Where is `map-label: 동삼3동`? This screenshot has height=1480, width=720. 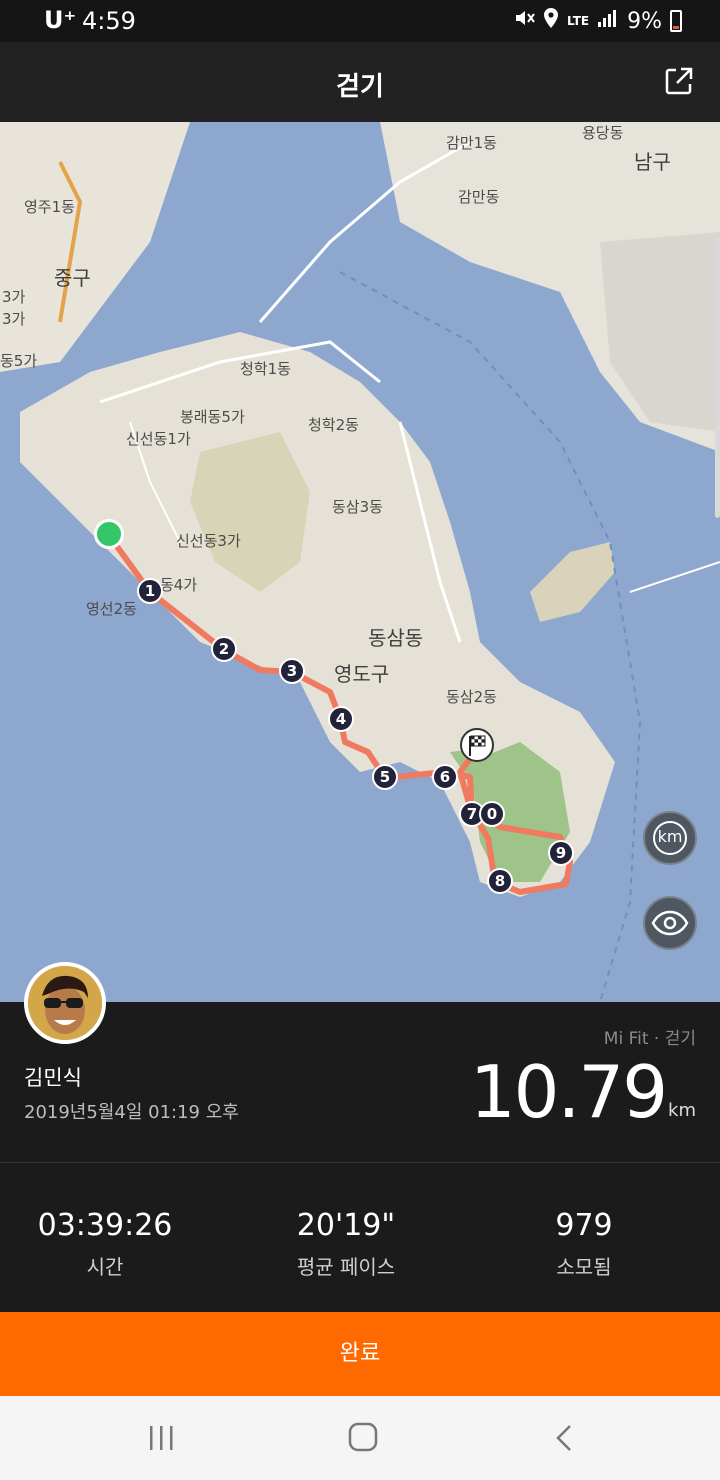 map-label: 동삼3동 is located at coordinates (357, 507).